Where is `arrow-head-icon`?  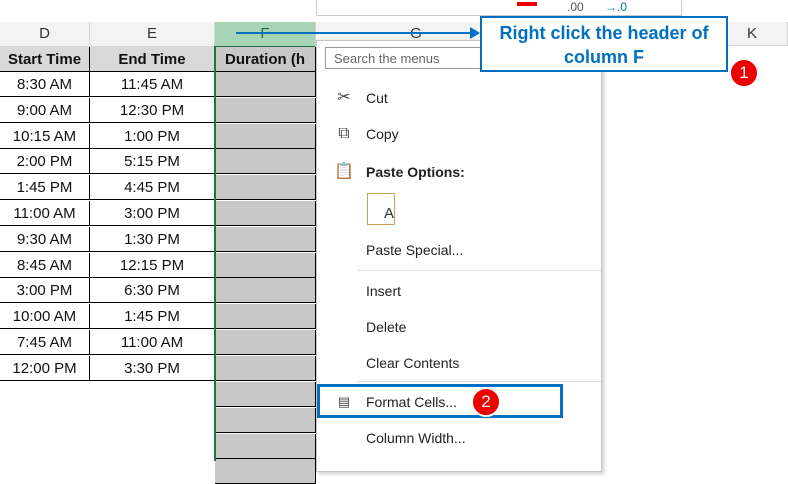 arrow-head-icon is located at coordinates (475, 33).